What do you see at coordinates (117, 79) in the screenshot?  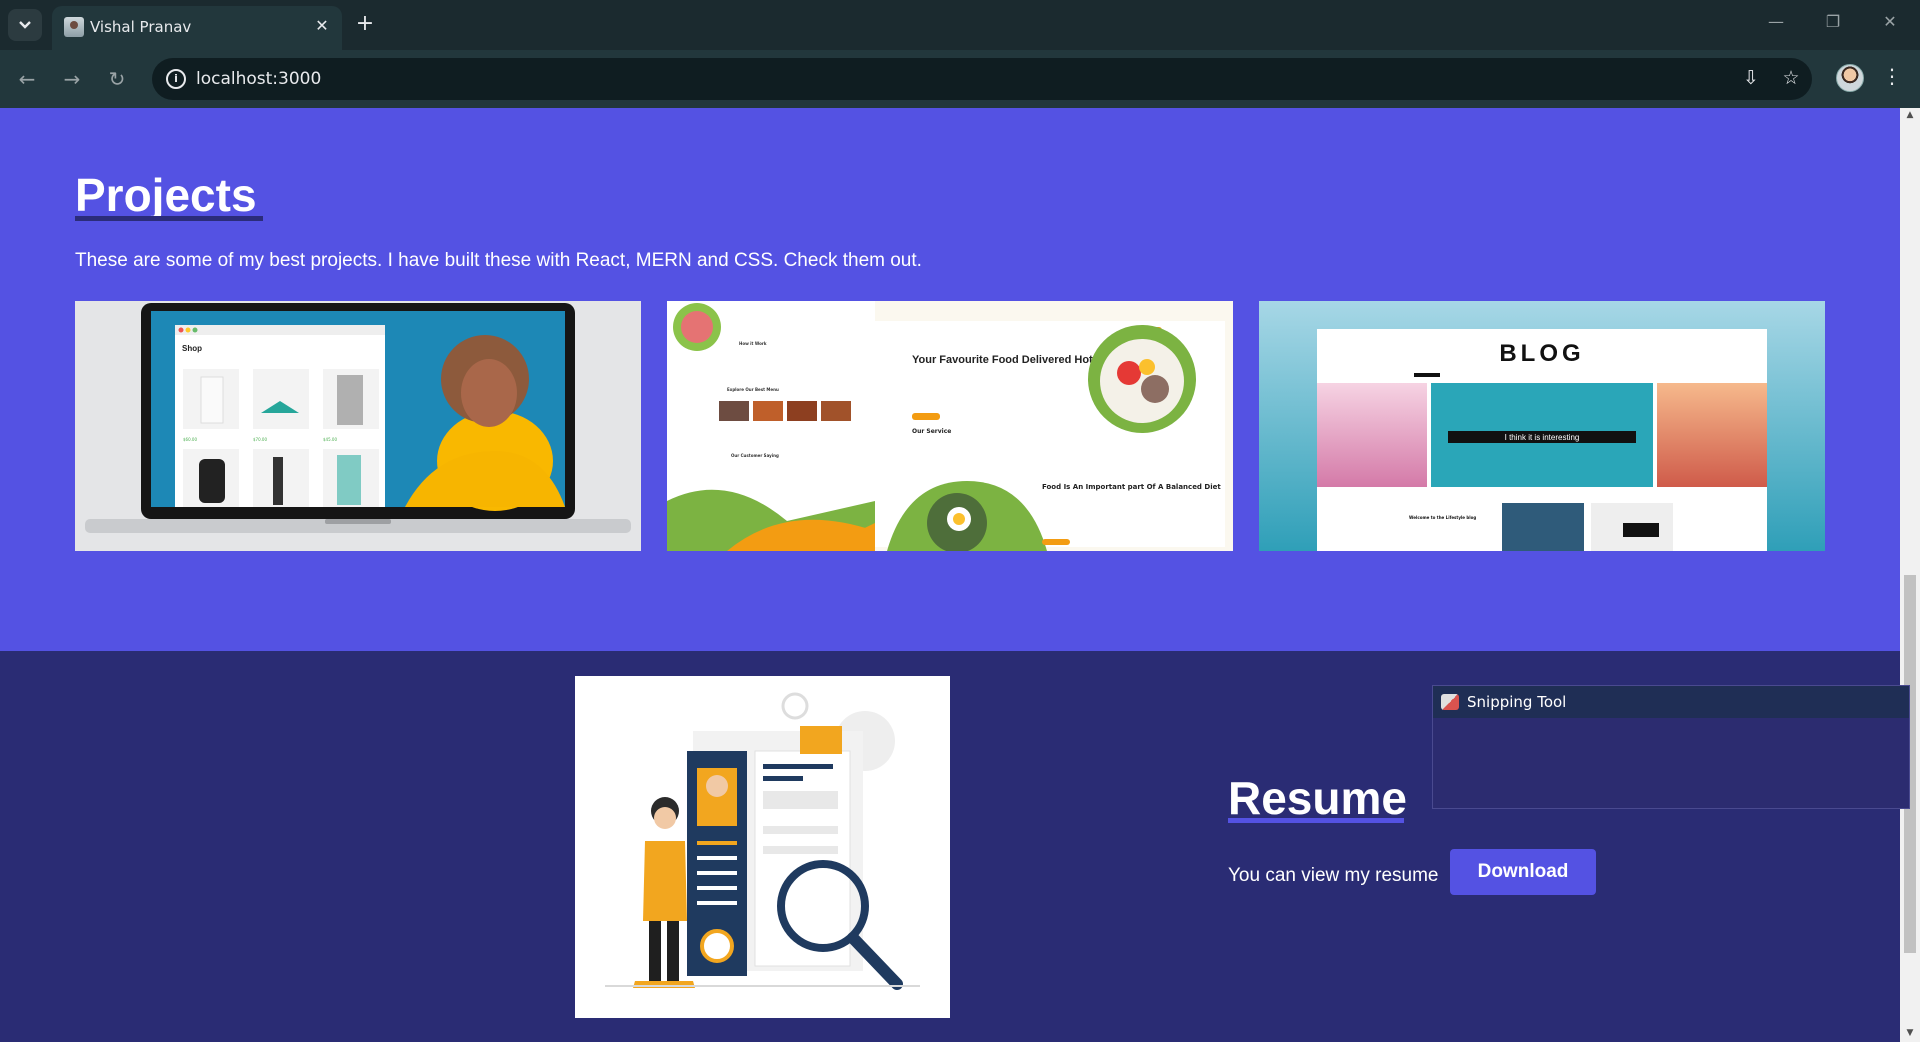 I see `reload-icon: ↻` at bounding box center [117, 79].